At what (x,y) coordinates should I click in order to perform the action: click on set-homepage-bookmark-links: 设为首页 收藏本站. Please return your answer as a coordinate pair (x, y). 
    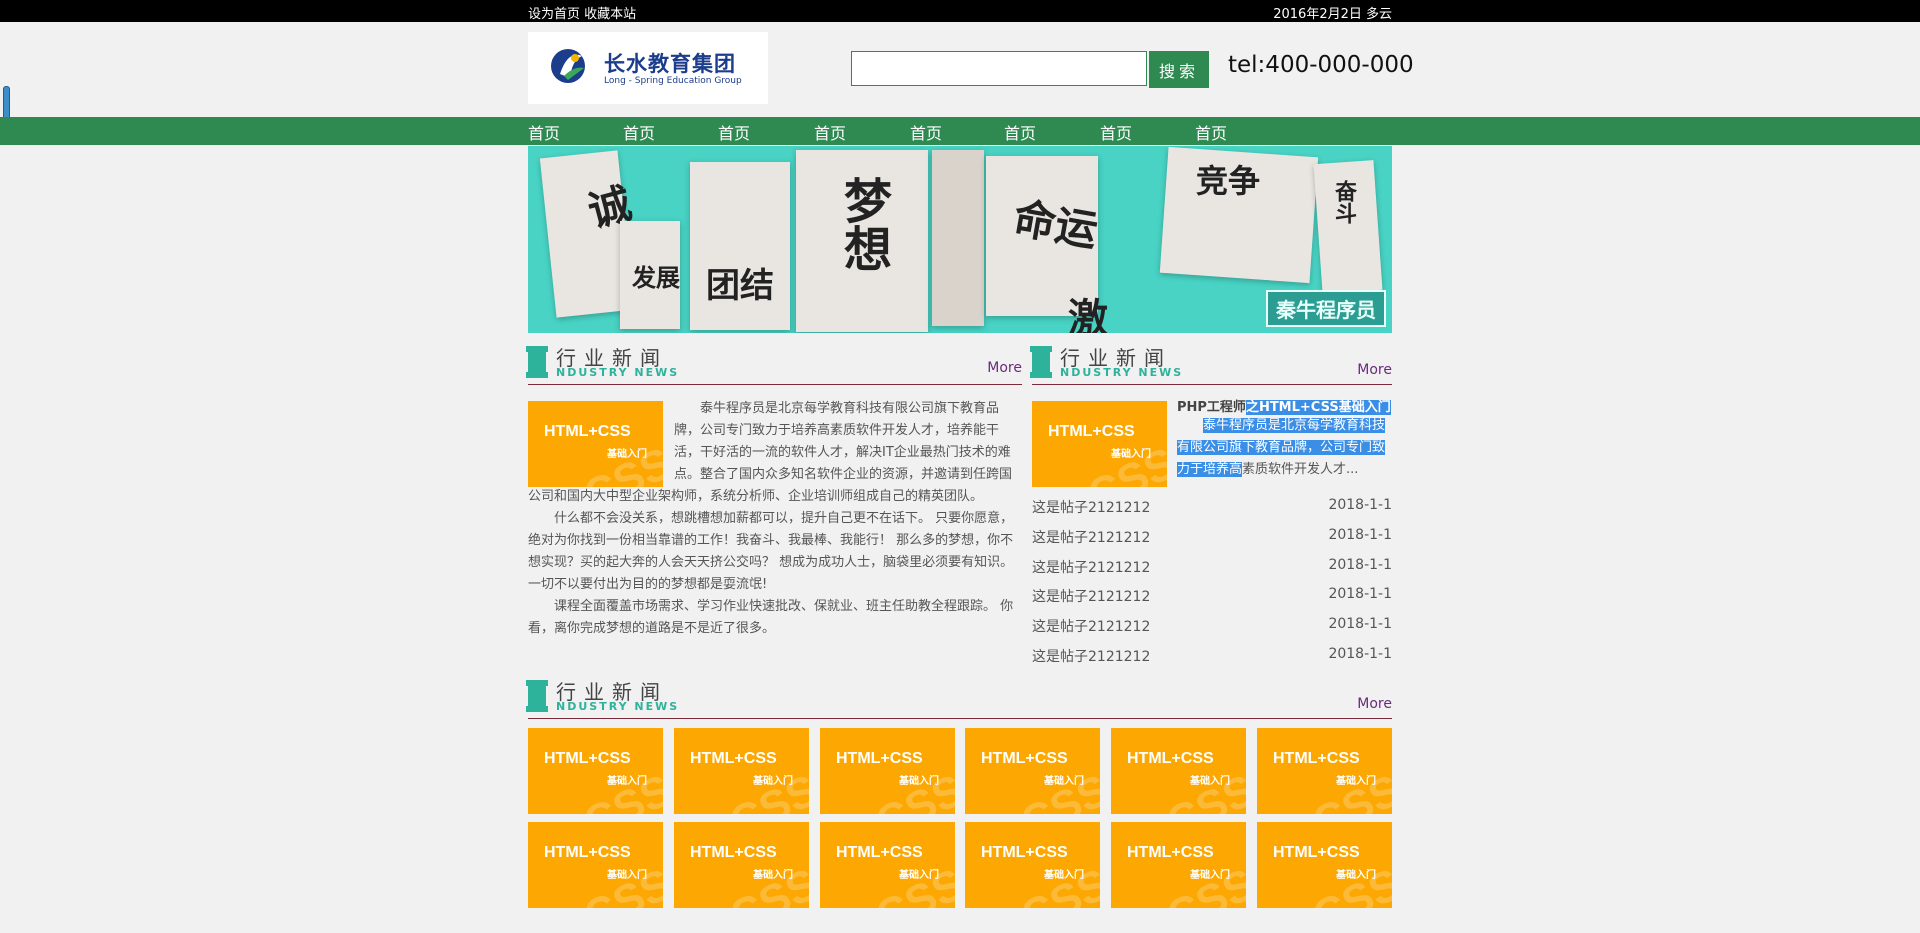
    Looking at the image, I should click on (582, 12).